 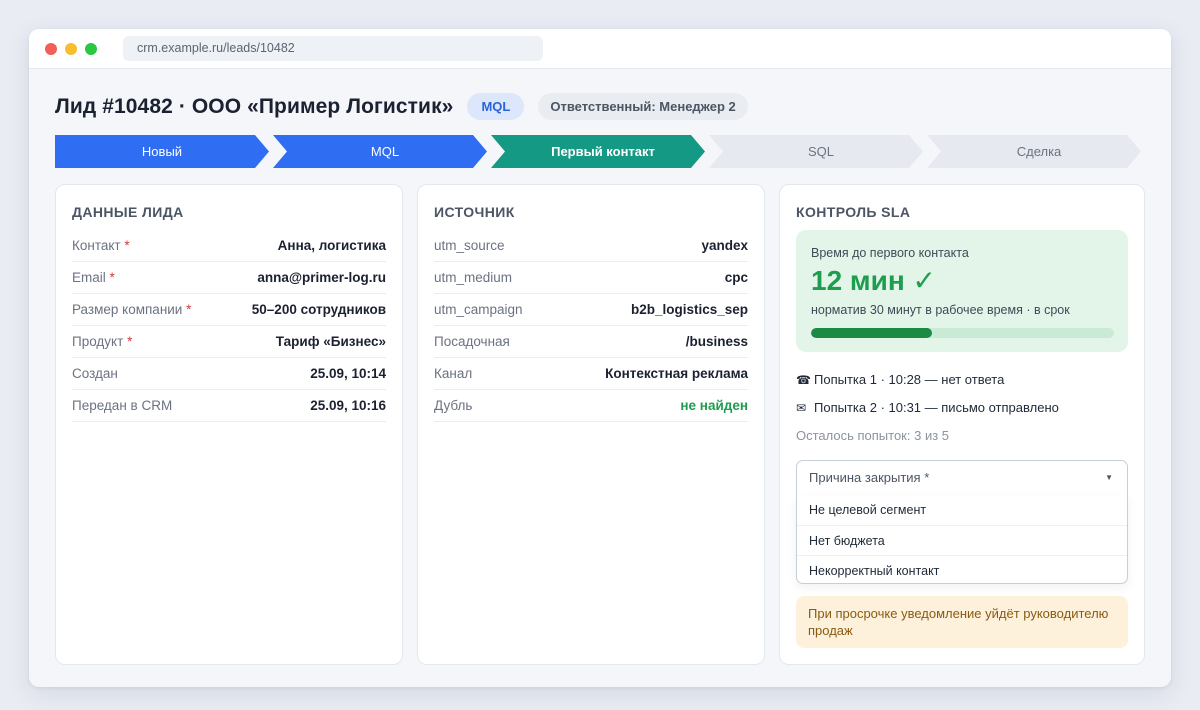 I want to click on field-value: 25.09, 10:16, so click(x=348, y=405).